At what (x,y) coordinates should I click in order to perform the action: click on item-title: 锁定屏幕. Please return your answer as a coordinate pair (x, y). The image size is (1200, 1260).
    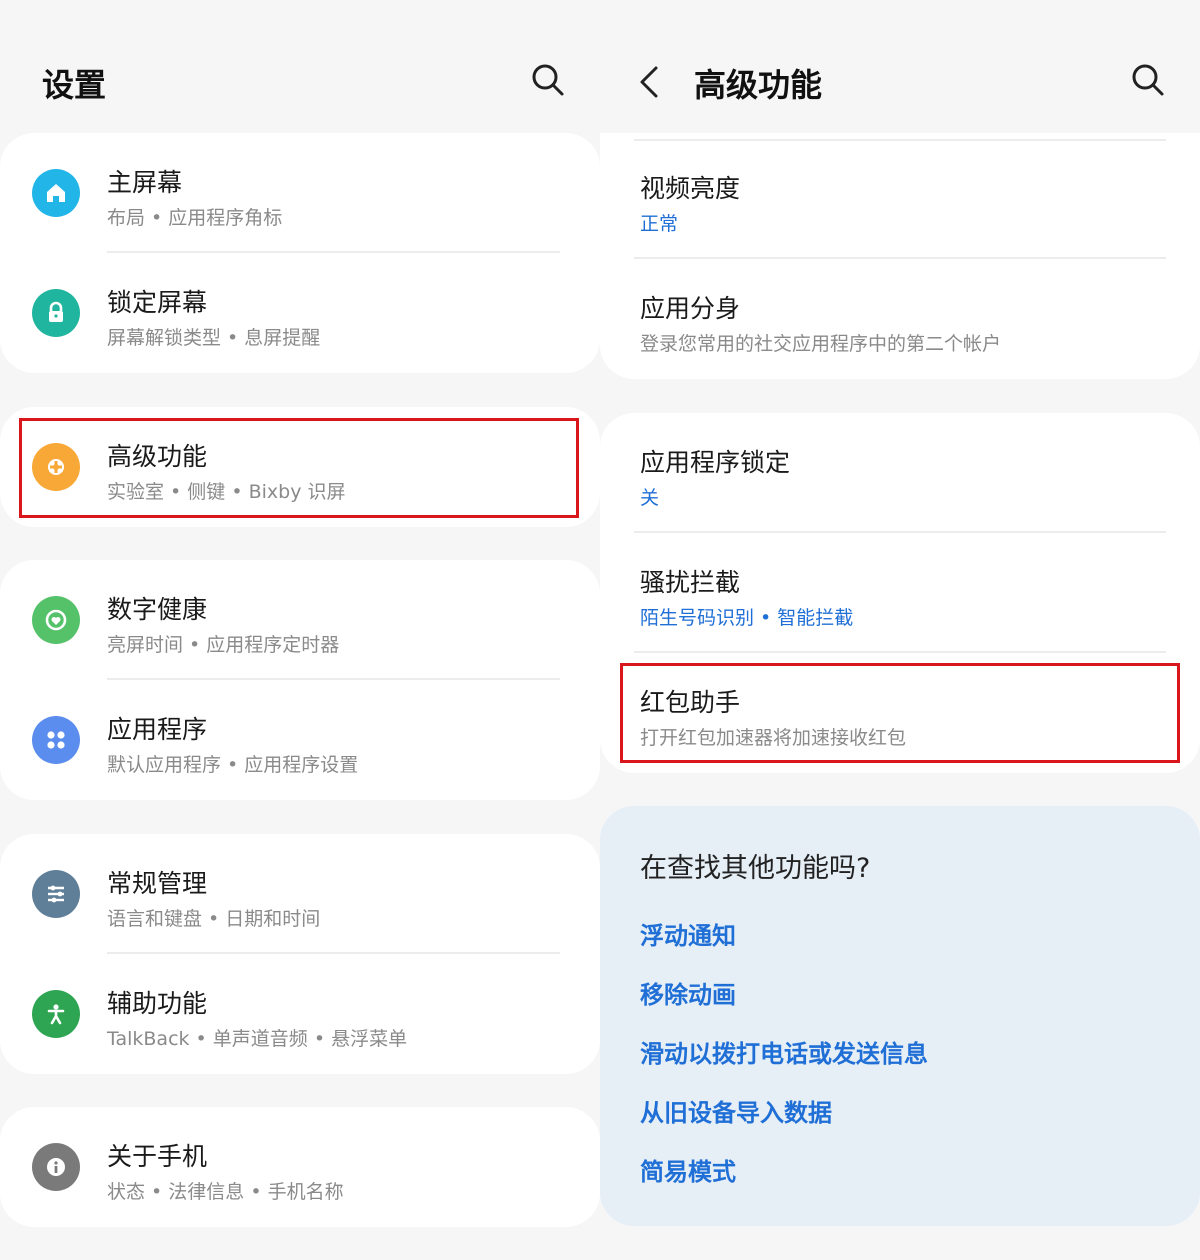
    Looking at the image, I should click on (157, 302).